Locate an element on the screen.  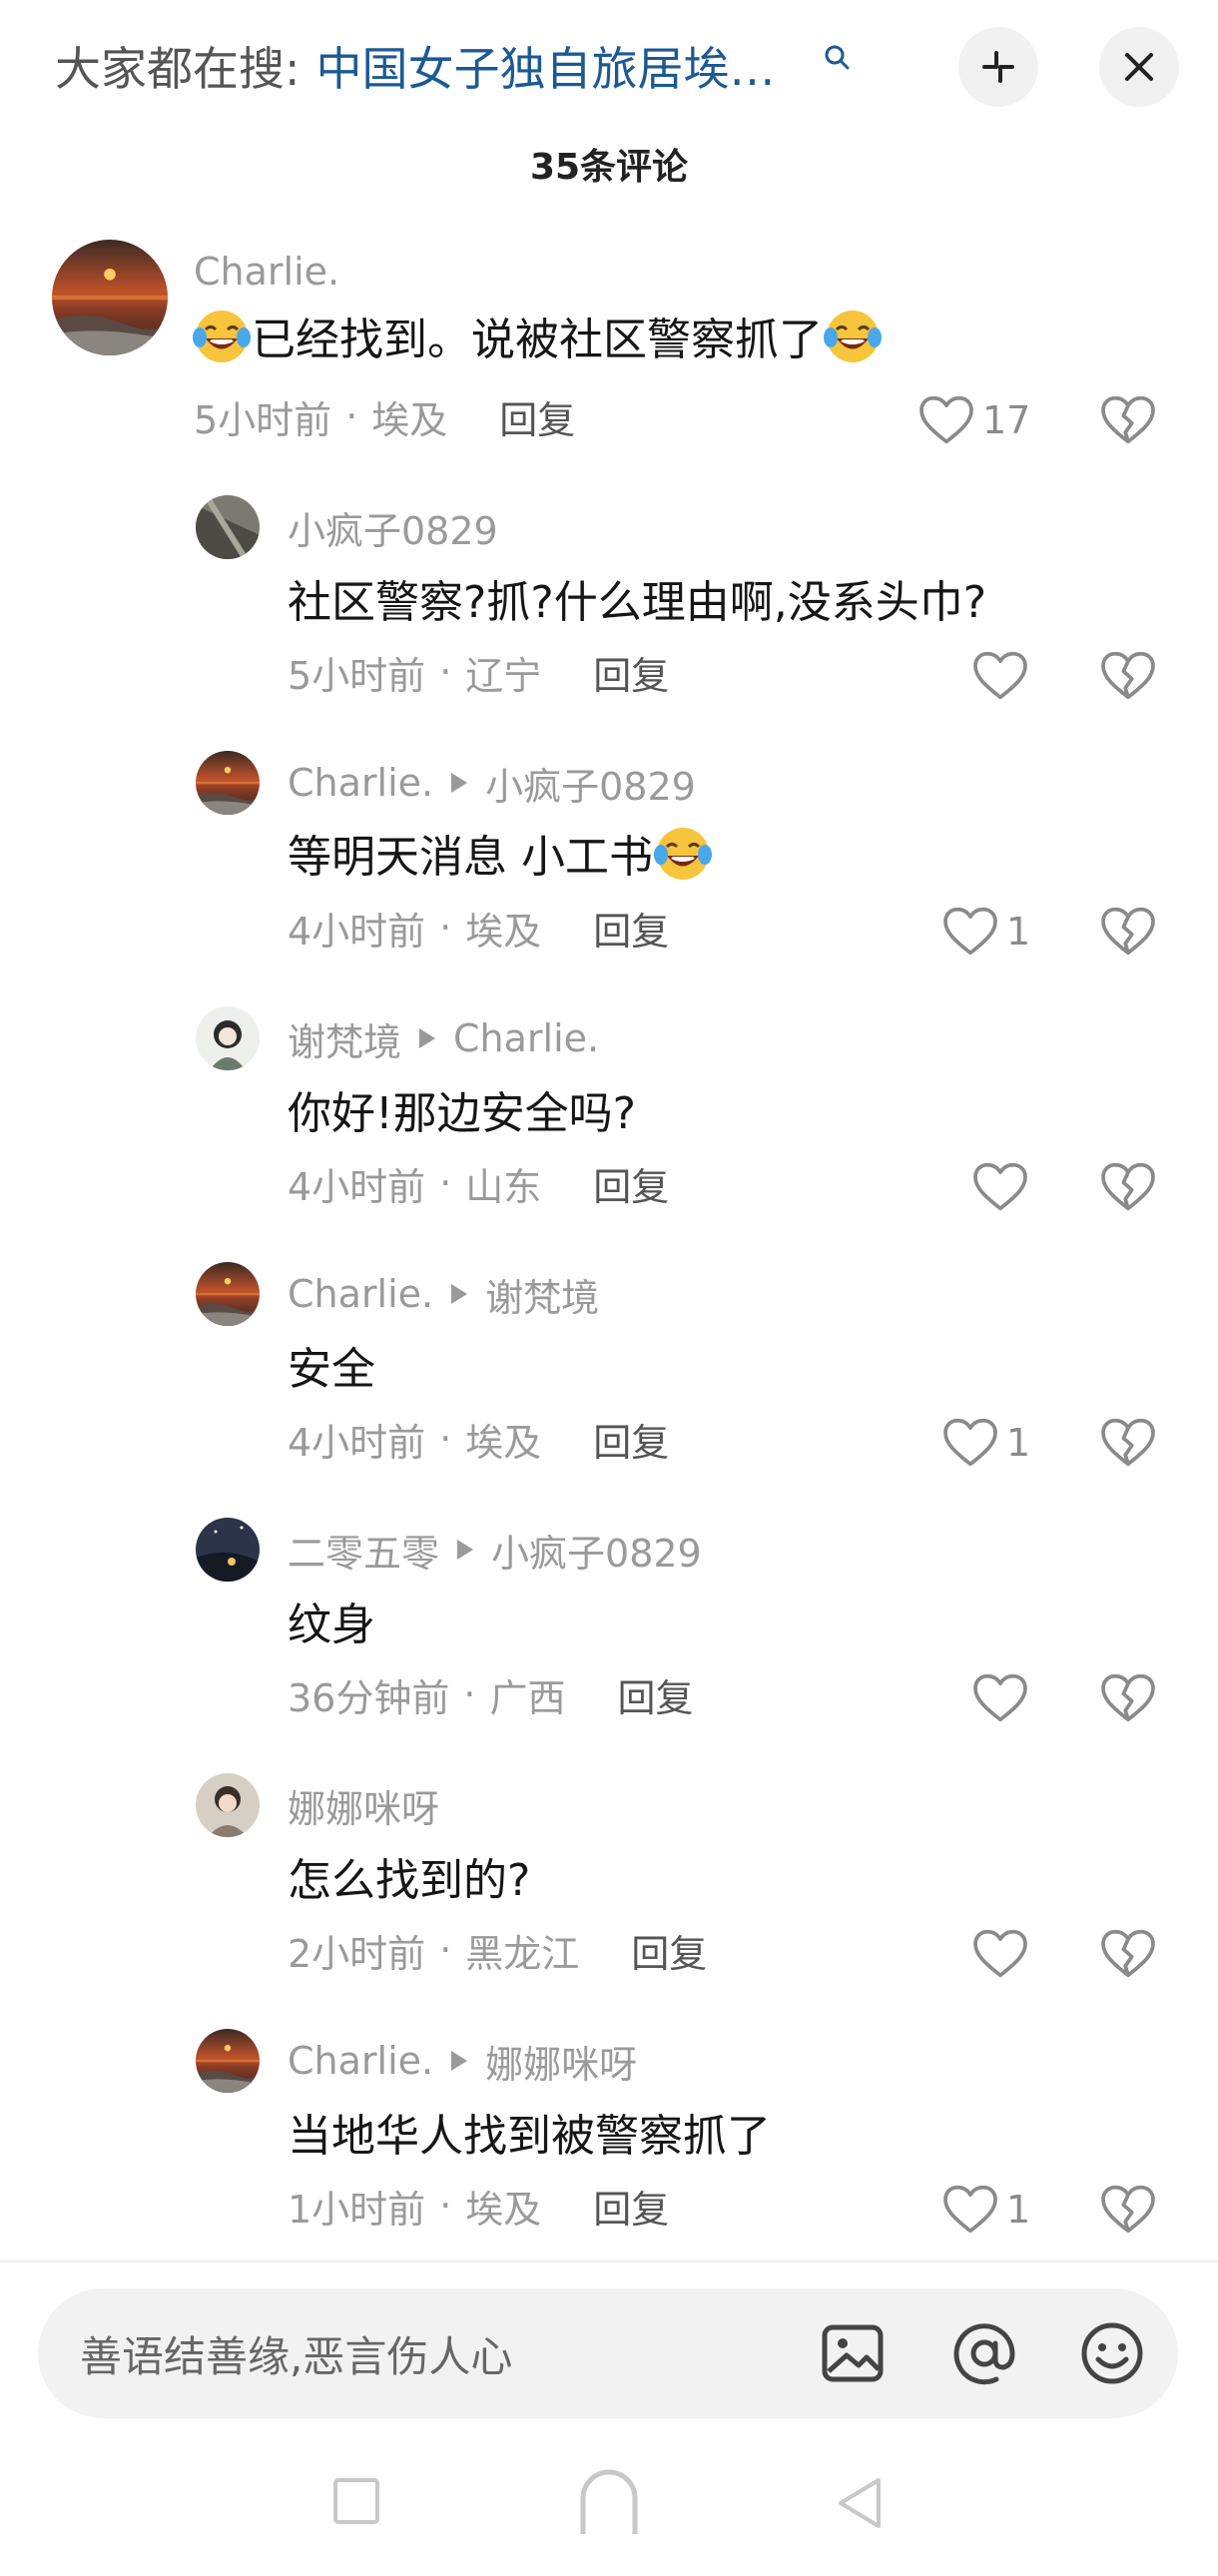
comment-text: 已经找到。说被社区警察抓了 is located at coordinates (538, 335).